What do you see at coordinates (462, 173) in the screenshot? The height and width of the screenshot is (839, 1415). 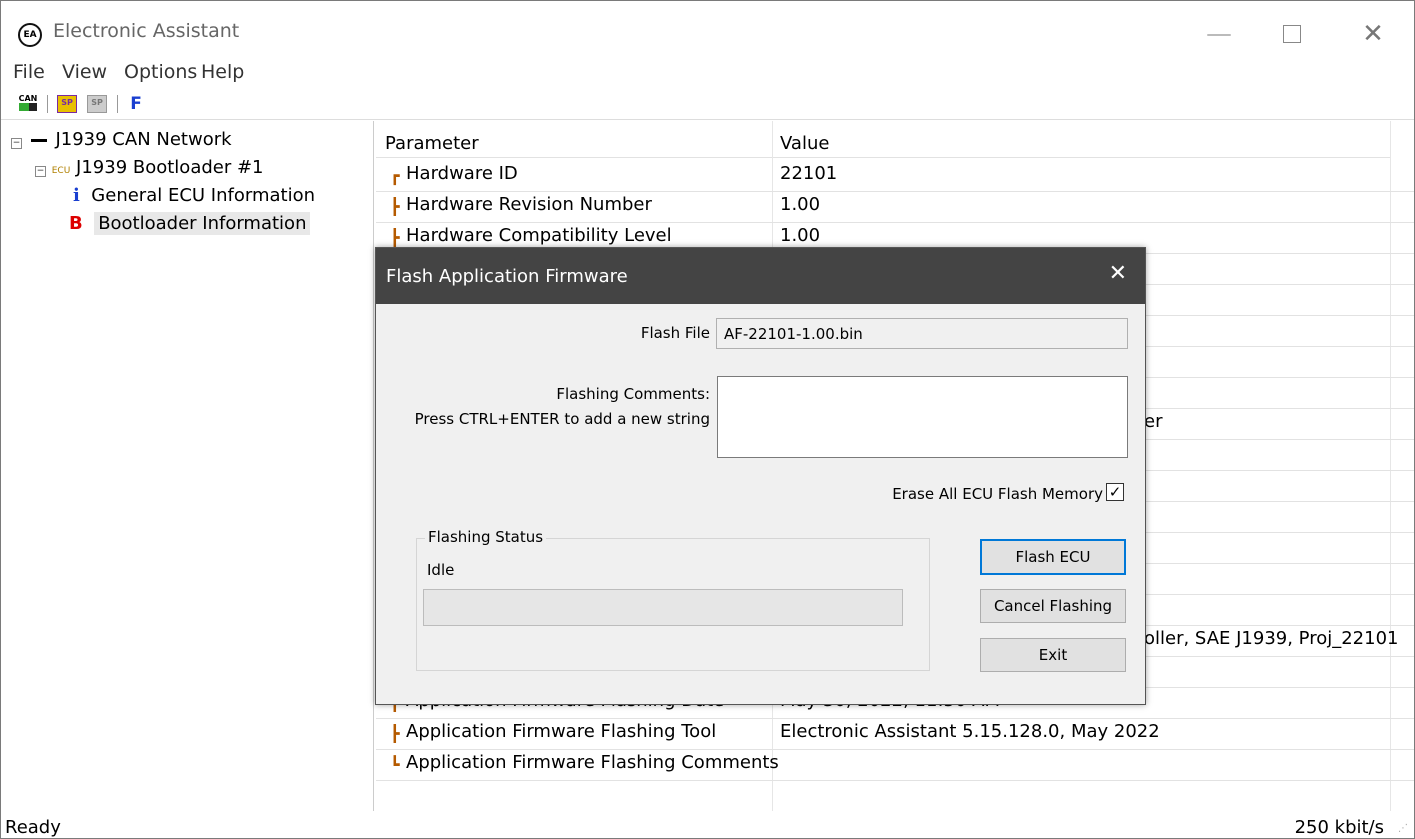 I see `param-name: Hardware ID` at bounding box center [462, 173].